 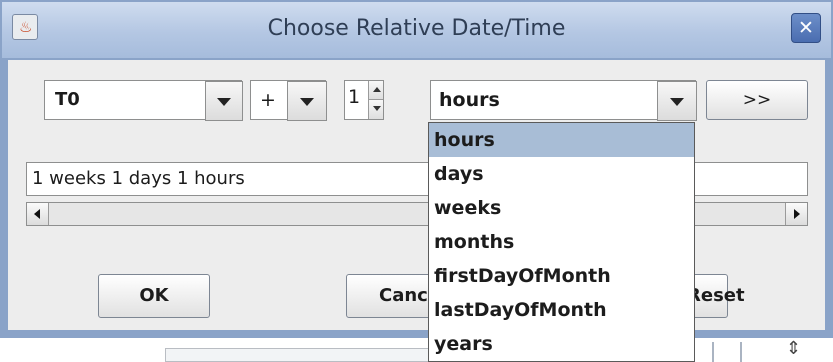 What do you see at coordinates (67, 99) in the screenshot?
I see `reference-value: T0` at bounding box center [67, 99].